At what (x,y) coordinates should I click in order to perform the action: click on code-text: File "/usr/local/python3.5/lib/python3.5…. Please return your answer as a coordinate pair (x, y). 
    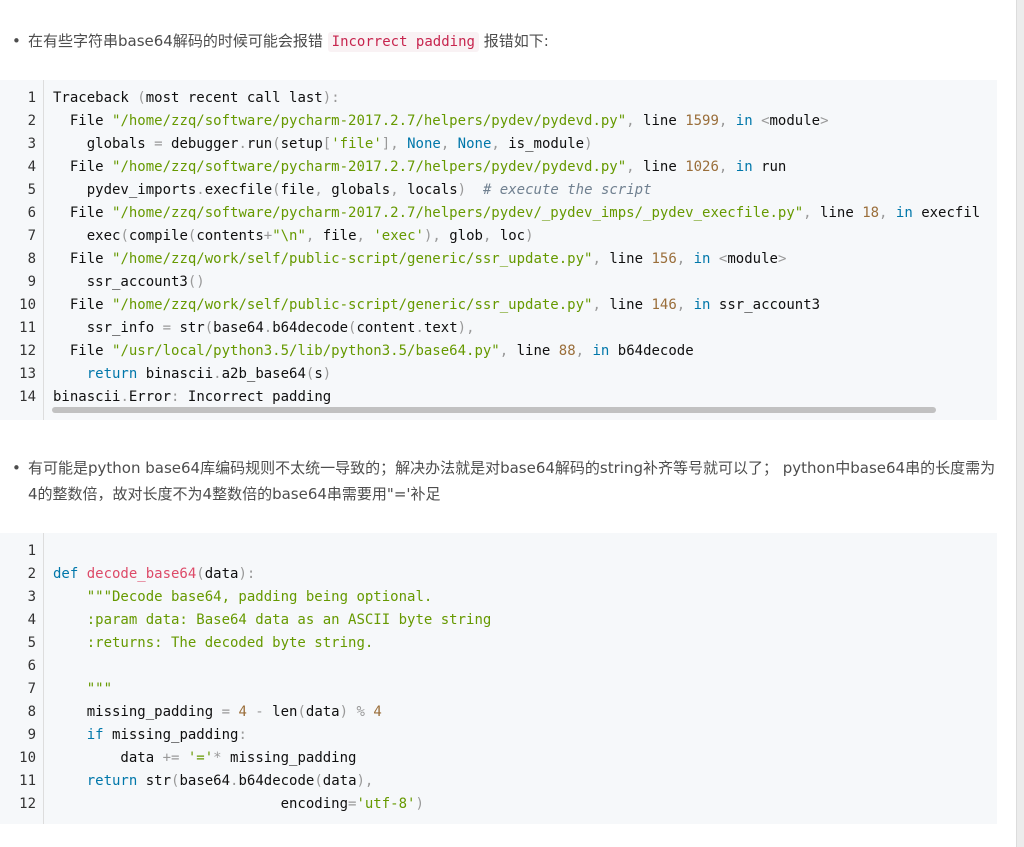
    Looking at the image, I should click on (373, 351).